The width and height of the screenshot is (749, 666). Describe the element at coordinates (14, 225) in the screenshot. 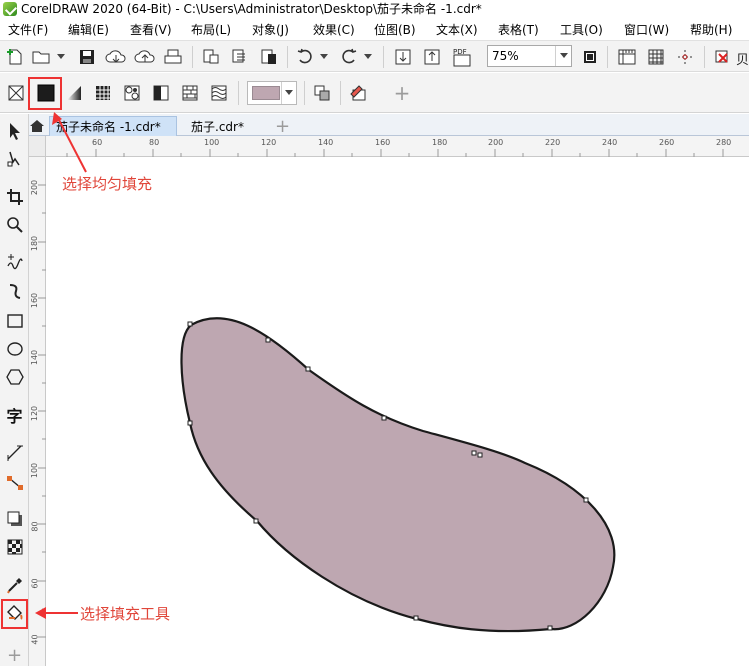

I see `zoom-tool-icon` at that location.